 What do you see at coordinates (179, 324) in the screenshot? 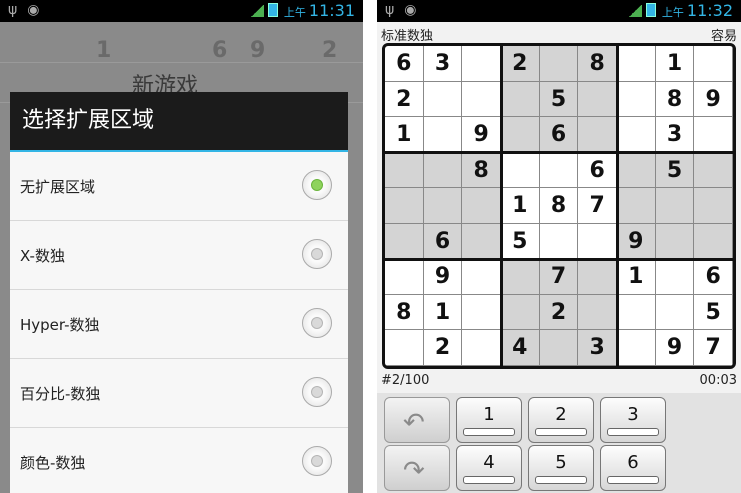
I see `option-hyper-sudoku: Hyper-数独` at bounding box center [179, 324].